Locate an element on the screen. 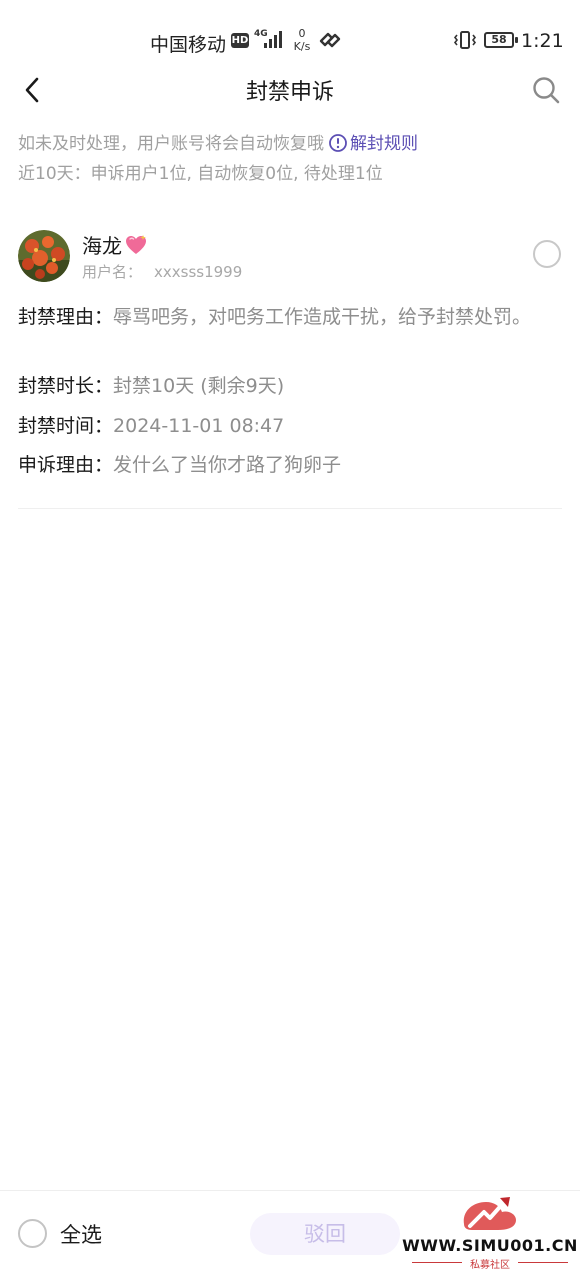 The image size is (580, 1276). select-all-radio is located at coordinates (32, 1233).